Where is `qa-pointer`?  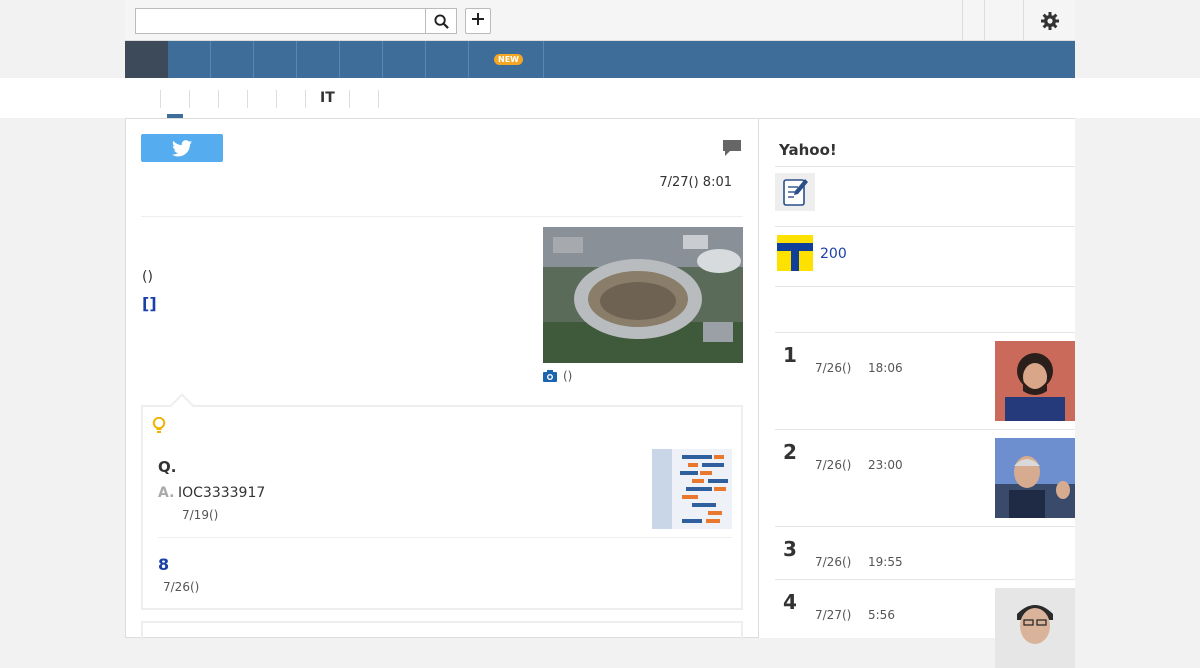
qa-pointer is located at coordinates (182, 406).